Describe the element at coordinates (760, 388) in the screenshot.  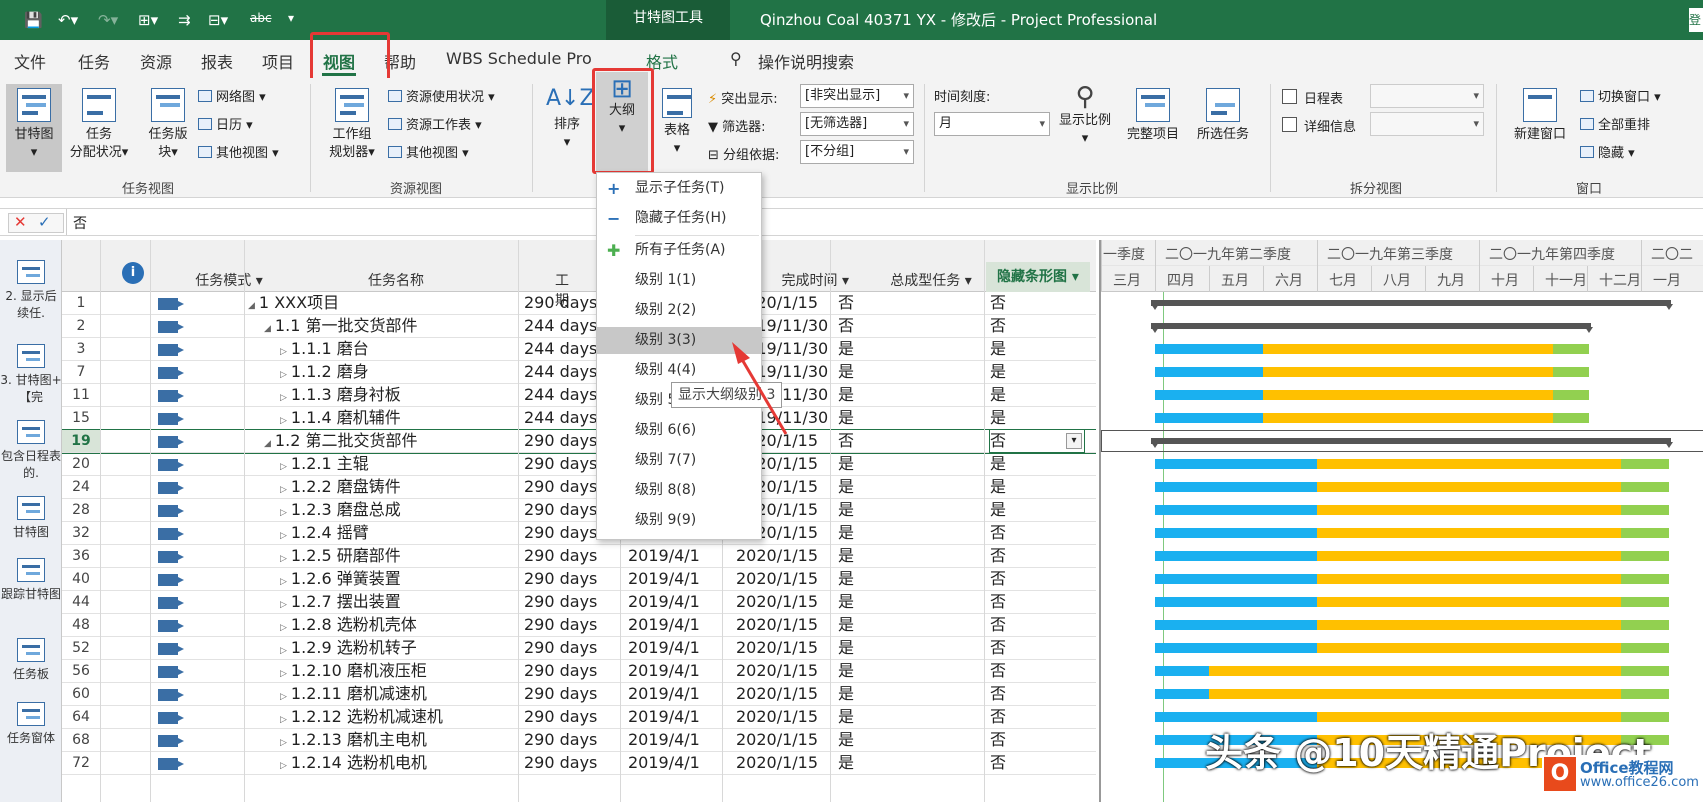
I see `annotation-arrow` at that location.